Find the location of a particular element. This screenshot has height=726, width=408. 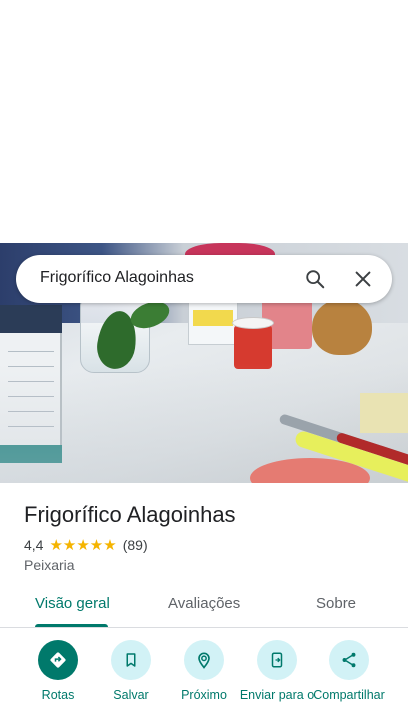

nearby-button: Próximo is located at coordinates (204, 671).